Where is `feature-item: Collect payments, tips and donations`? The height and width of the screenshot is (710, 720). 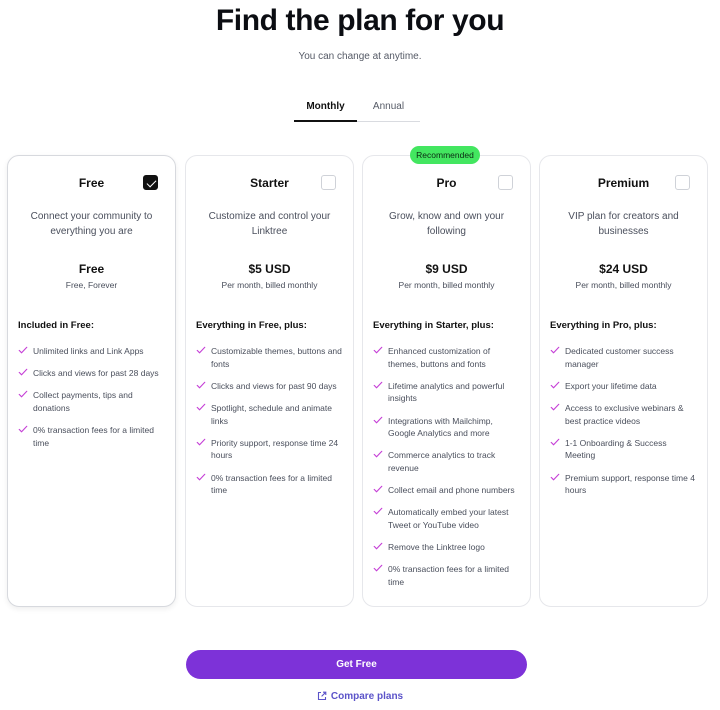
feature-item: Collect payments, tips and donations is located at coordinates (91, 401).